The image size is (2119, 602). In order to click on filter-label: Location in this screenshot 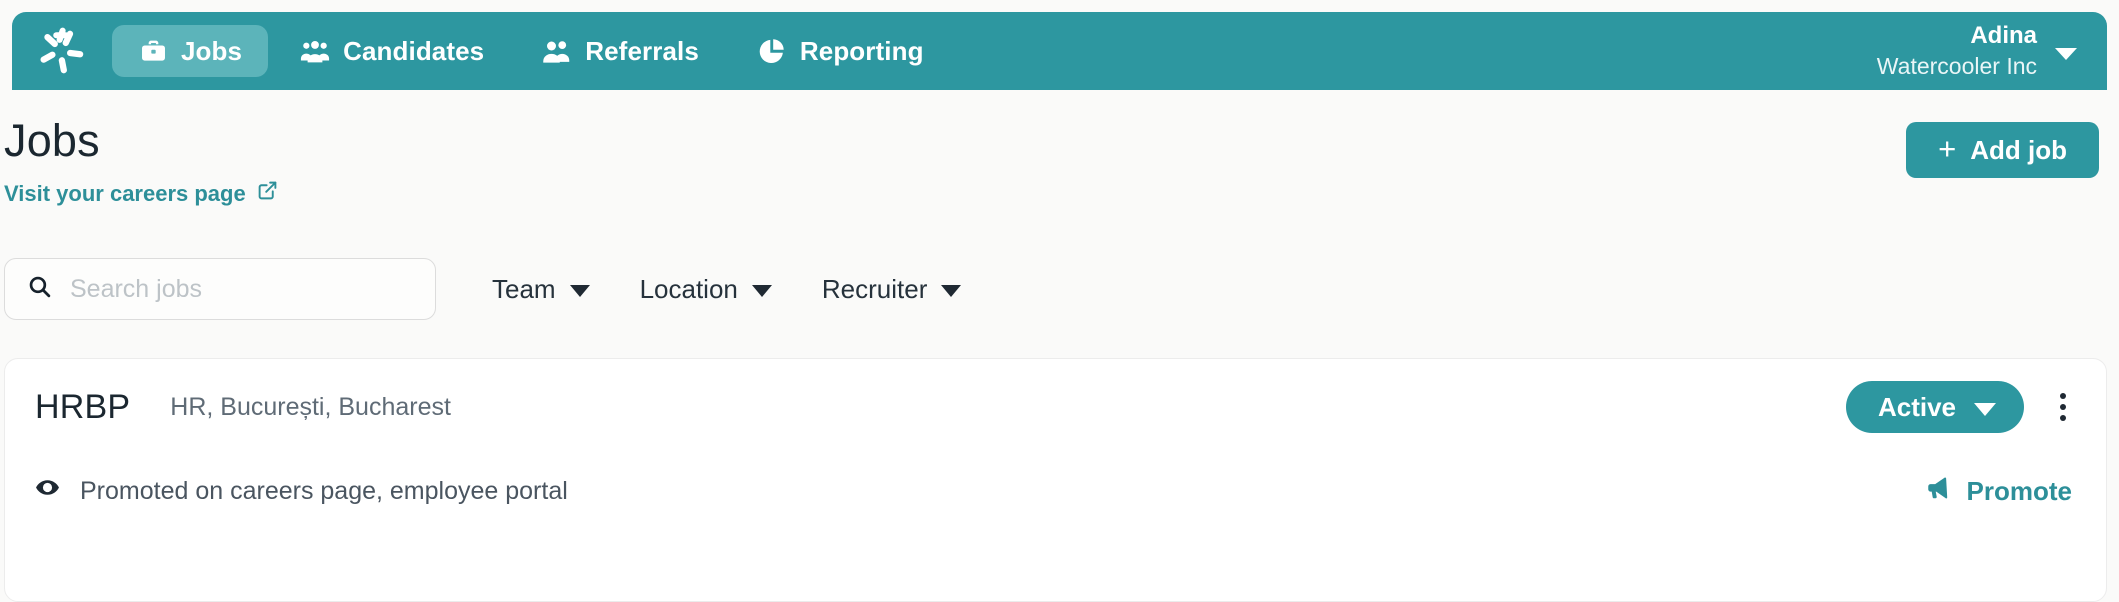, I will do `click(688, 288)`.